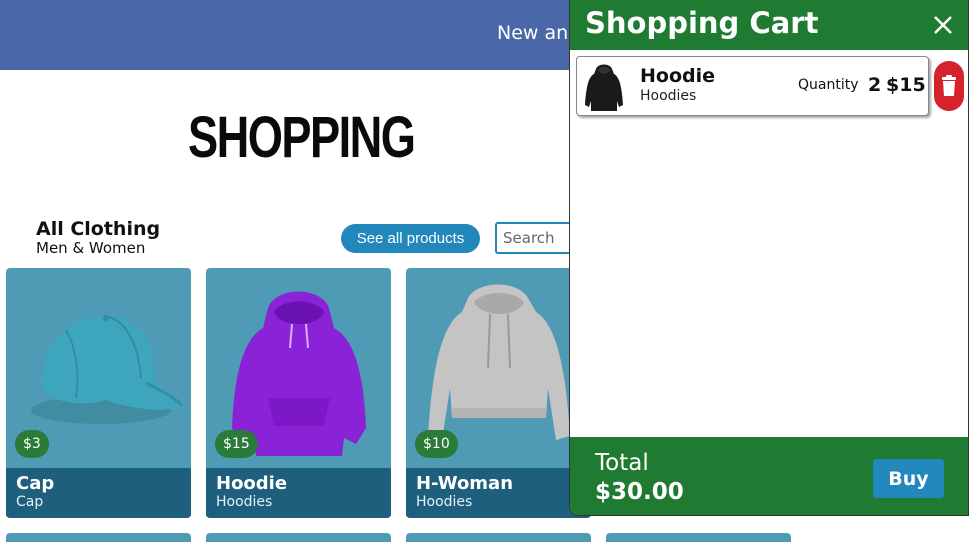 The height and width of the screenshot is (542, 969). I want to click on card-caption: Cap Cap, so click(98, 493).